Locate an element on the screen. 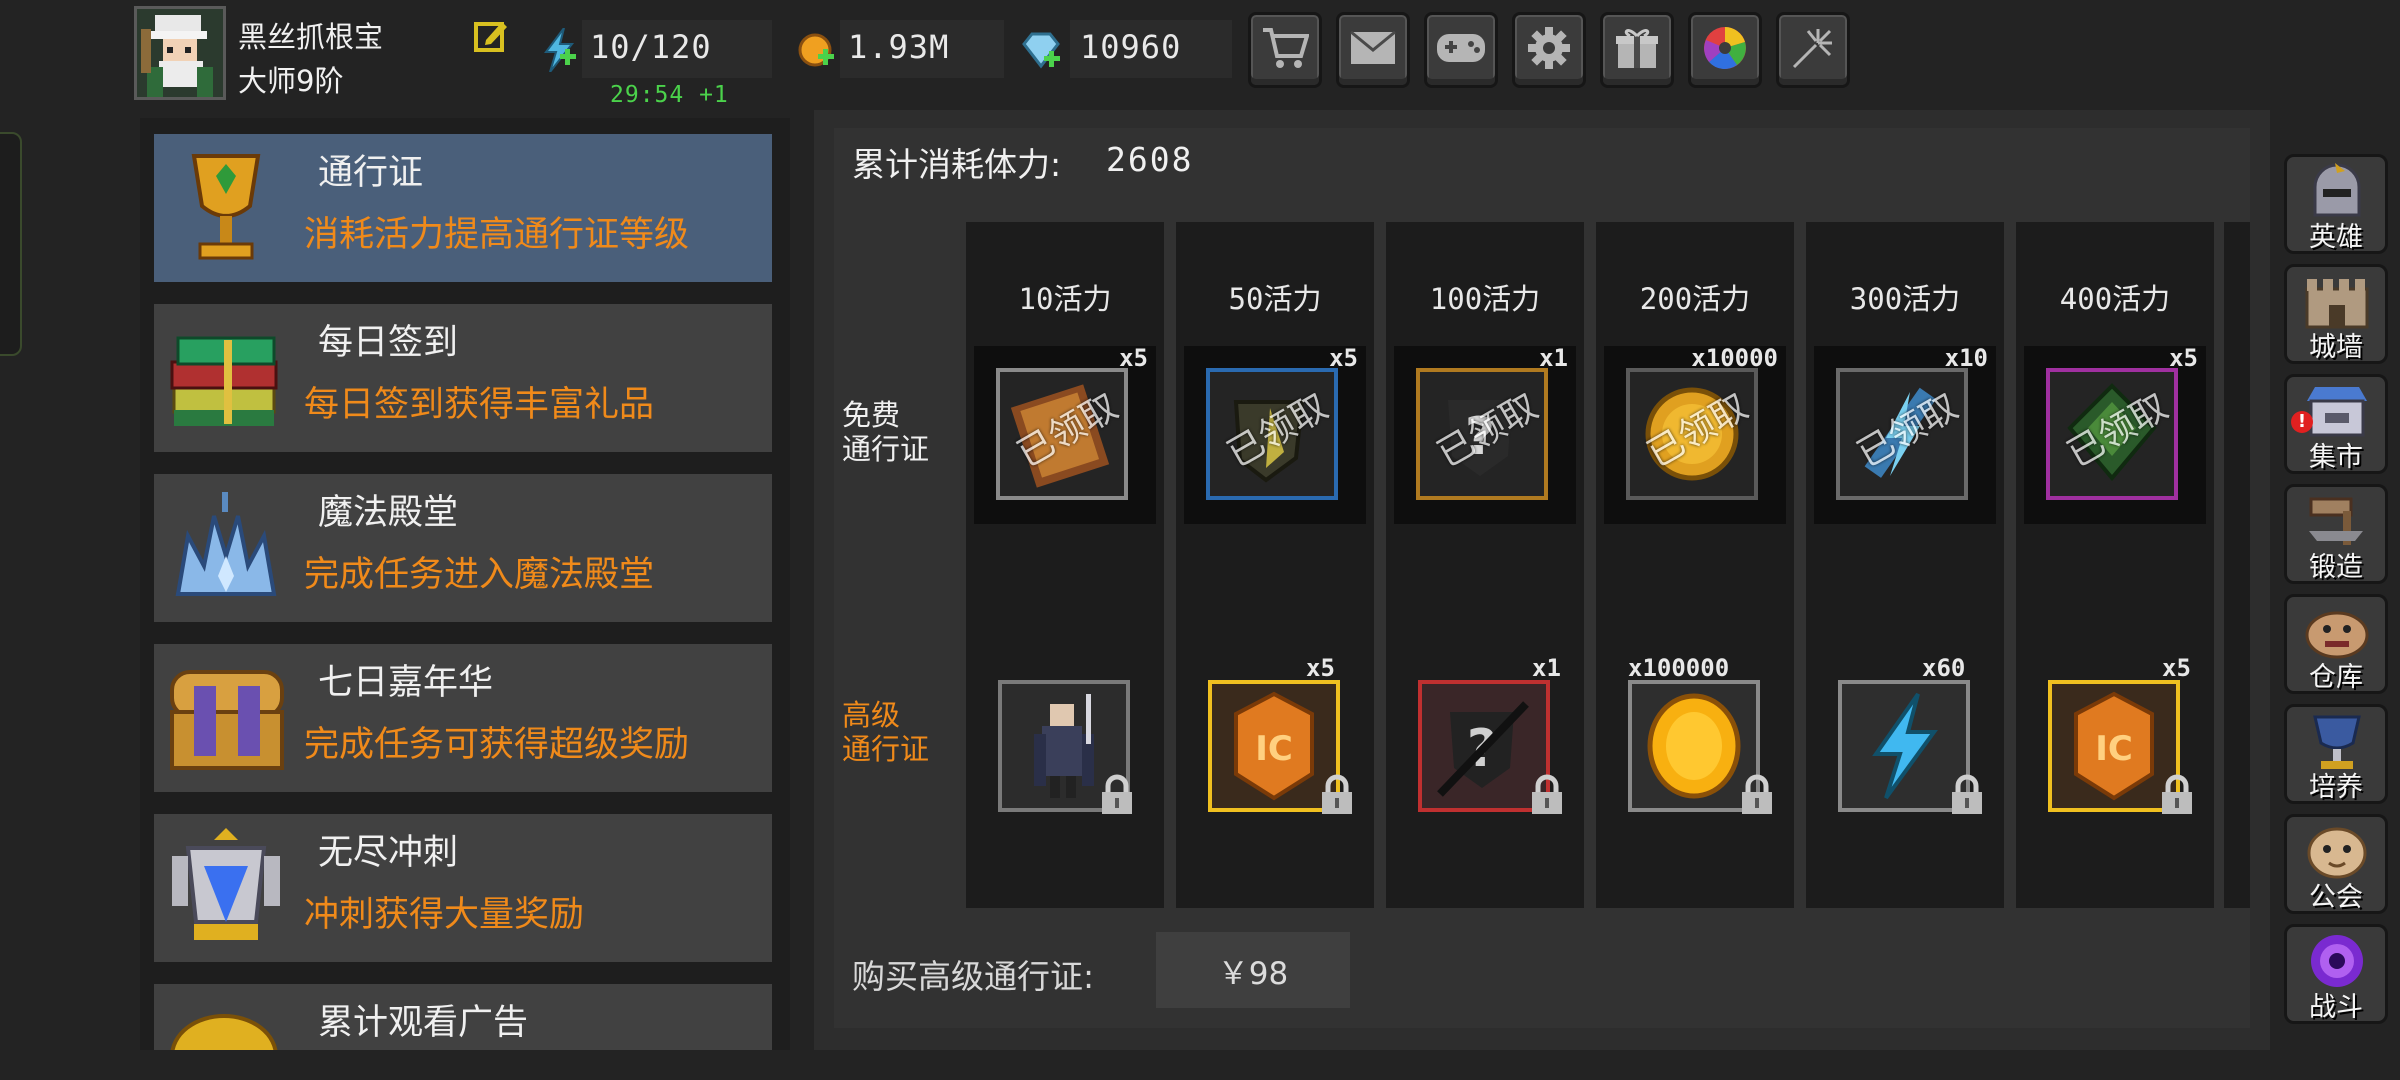 The width and height of the screenshot is (2400, 1080). buy-premium-price: ￥98 is located at coordinates (1253, 973).